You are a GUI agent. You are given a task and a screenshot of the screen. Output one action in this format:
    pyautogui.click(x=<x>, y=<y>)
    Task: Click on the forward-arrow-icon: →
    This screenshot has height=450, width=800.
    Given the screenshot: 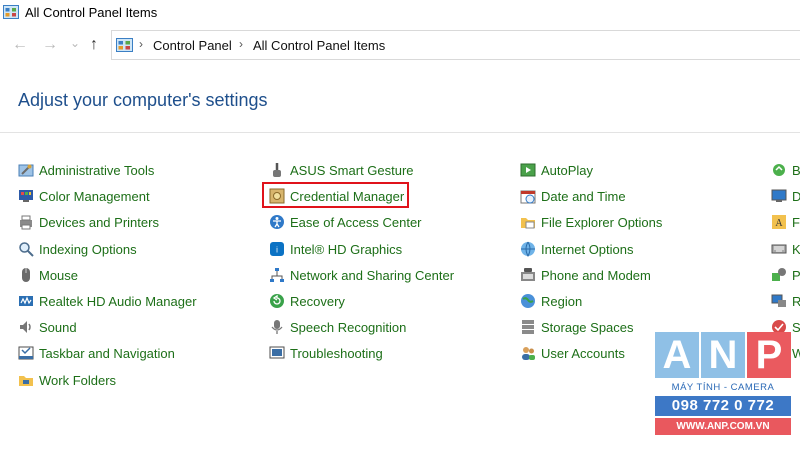 What is the action you would take?
    pyautogui.click(x=50, y=45)
    